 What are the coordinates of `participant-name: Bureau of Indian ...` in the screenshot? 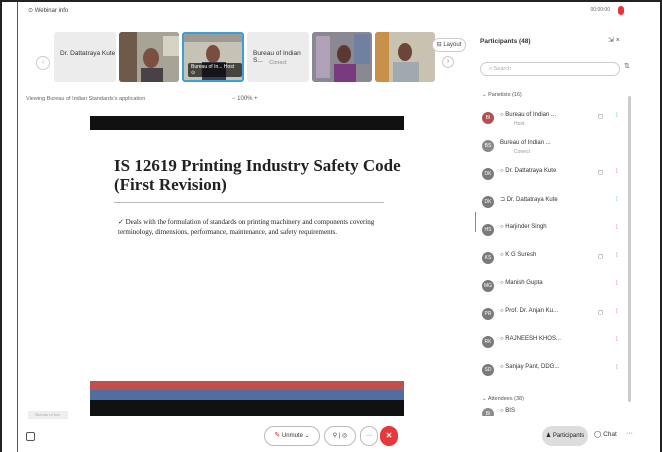 It's located at (525, 143).